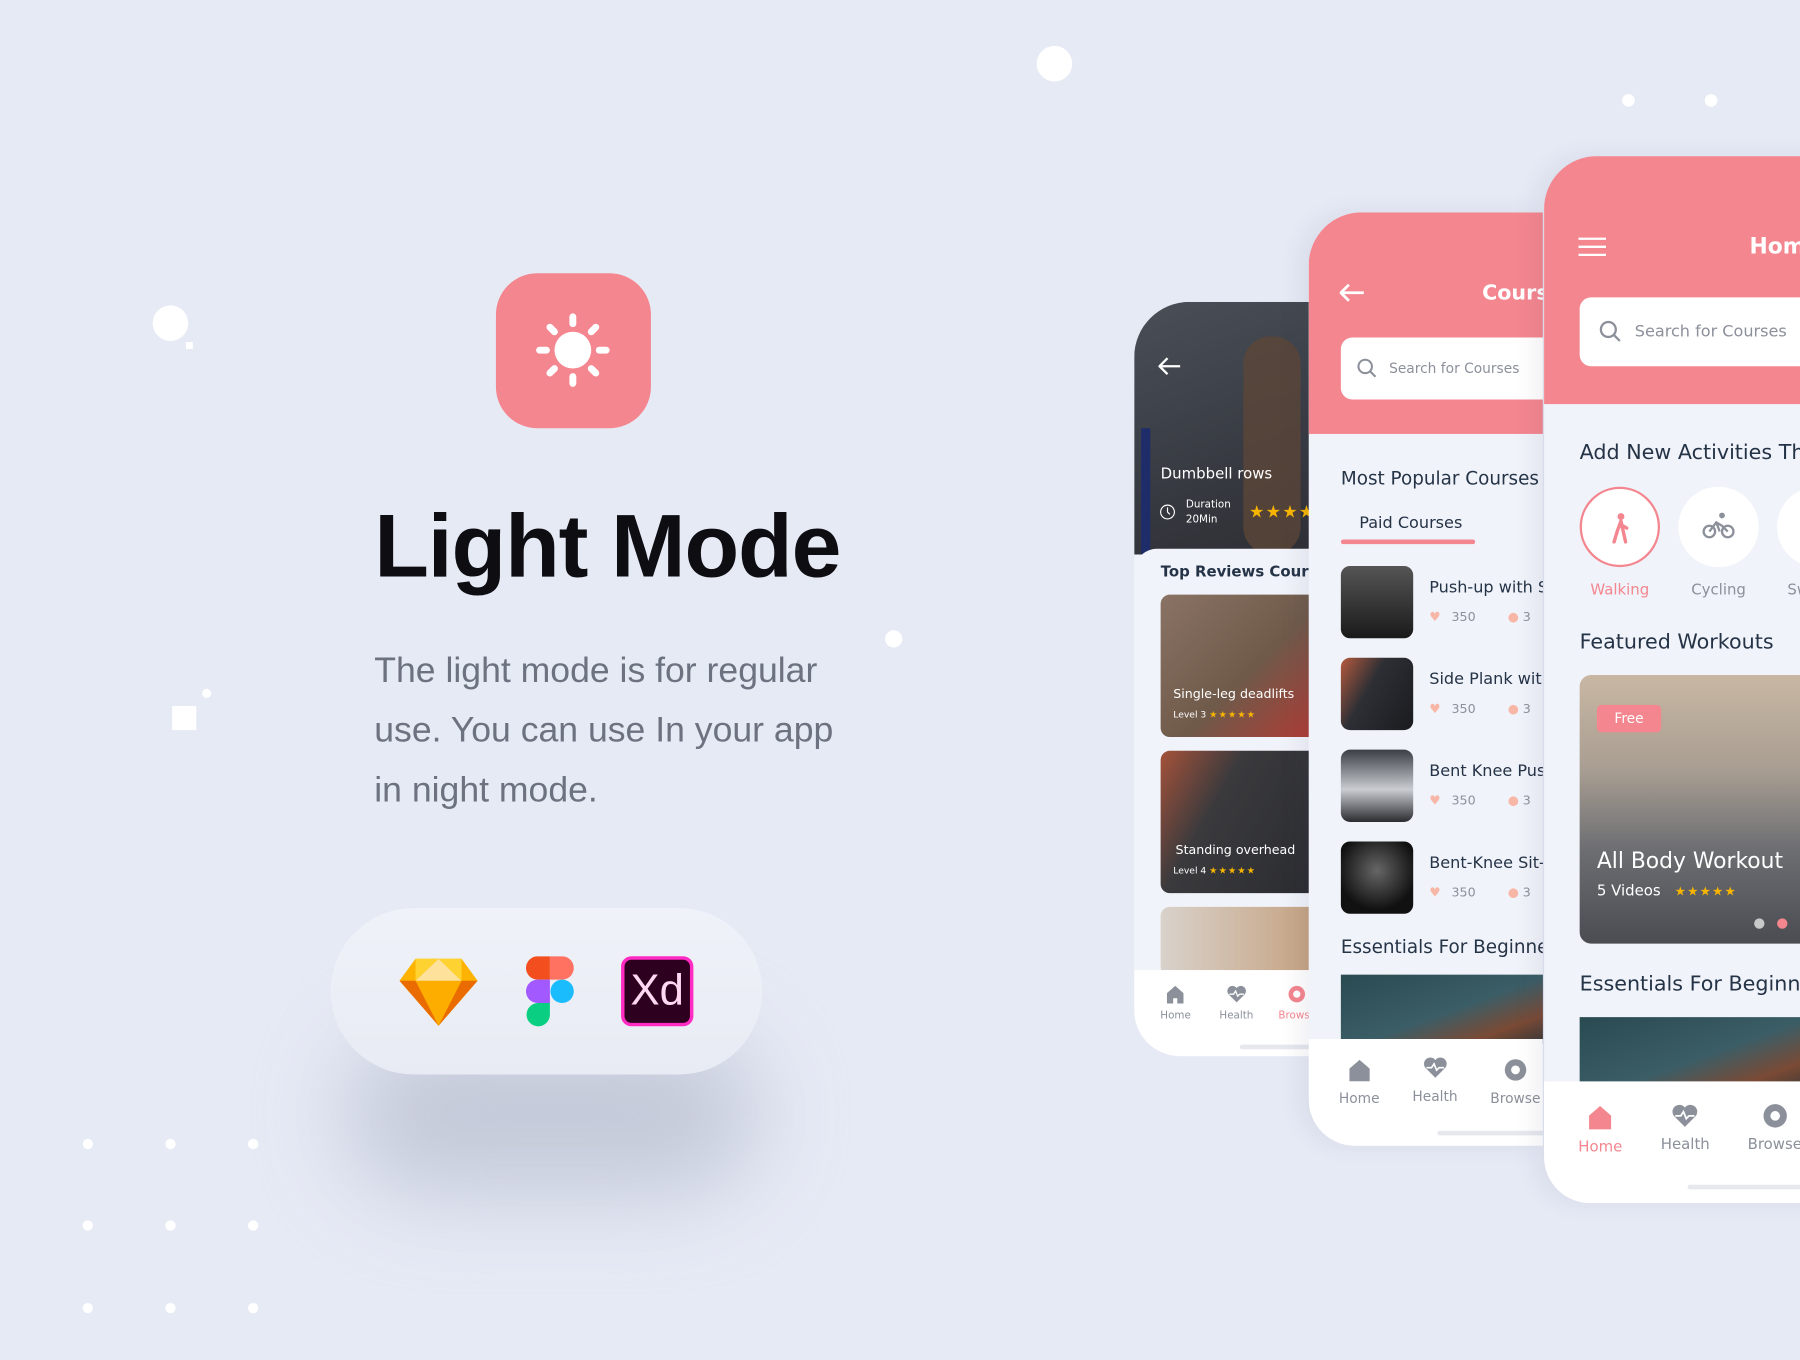 This screenshot has height=1360, width=1800. I want to click on hamburger-menu-icon, so click(1592, 246).